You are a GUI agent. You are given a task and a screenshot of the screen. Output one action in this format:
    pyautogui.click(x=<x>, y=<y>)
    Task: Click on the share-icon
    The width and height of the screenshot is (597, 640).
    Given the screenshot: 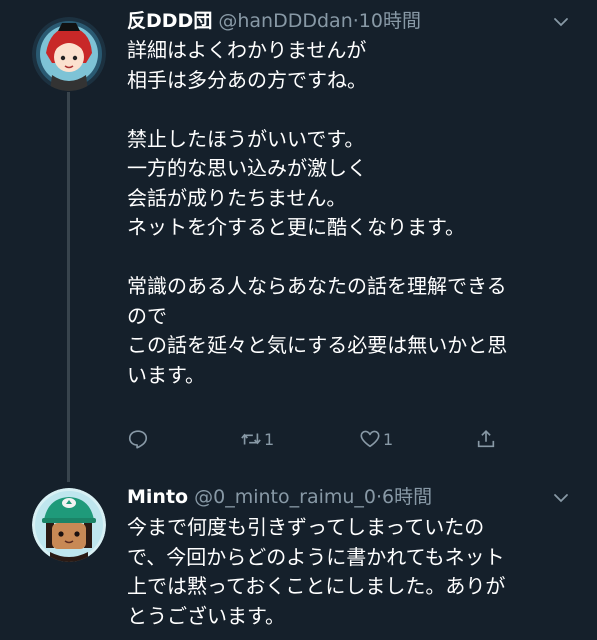 What is the action you would take?
    pyautogui.click(x=486, y=439)
    